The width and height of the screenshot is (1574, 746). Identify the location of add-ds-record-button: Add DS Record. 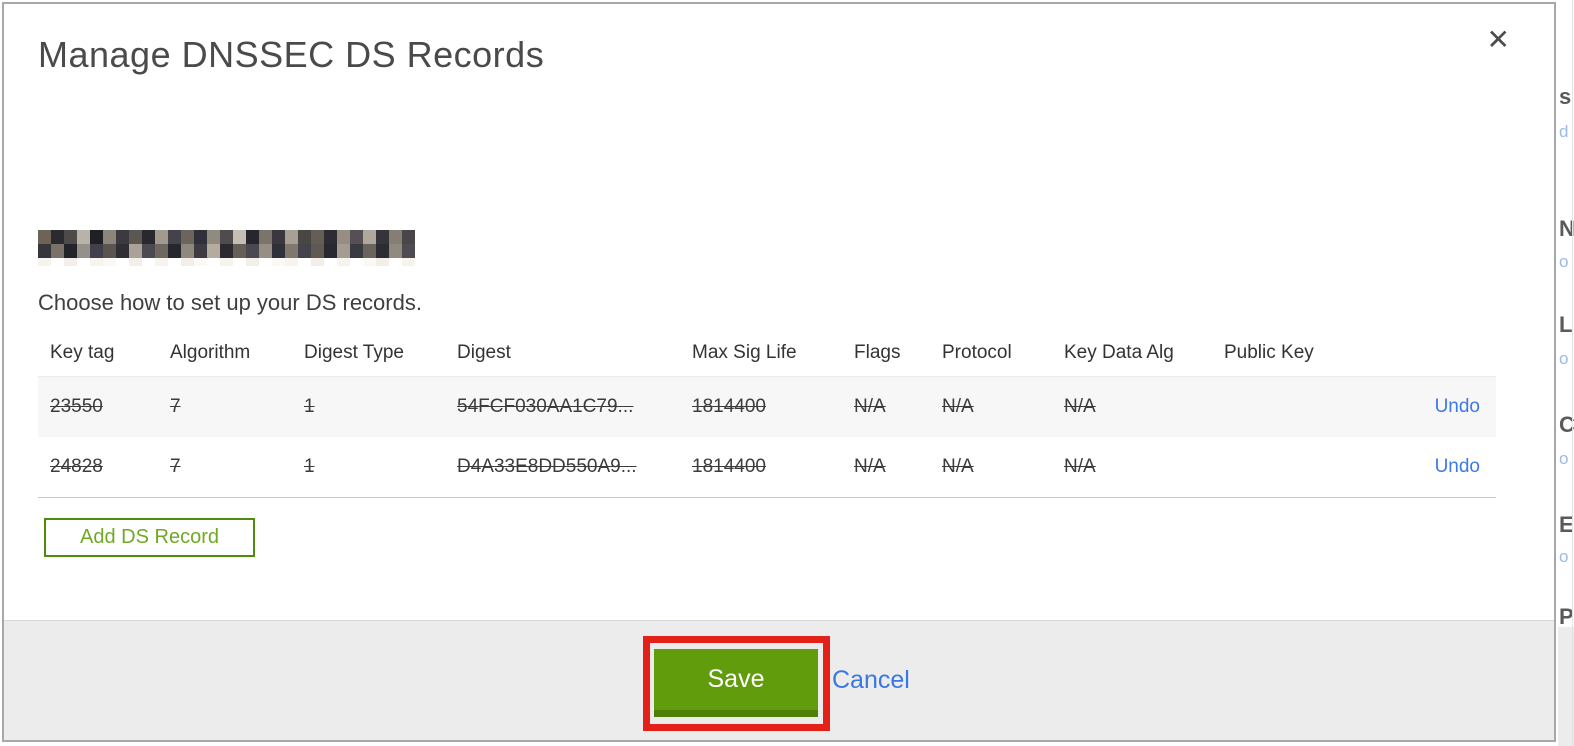
(149, 537).